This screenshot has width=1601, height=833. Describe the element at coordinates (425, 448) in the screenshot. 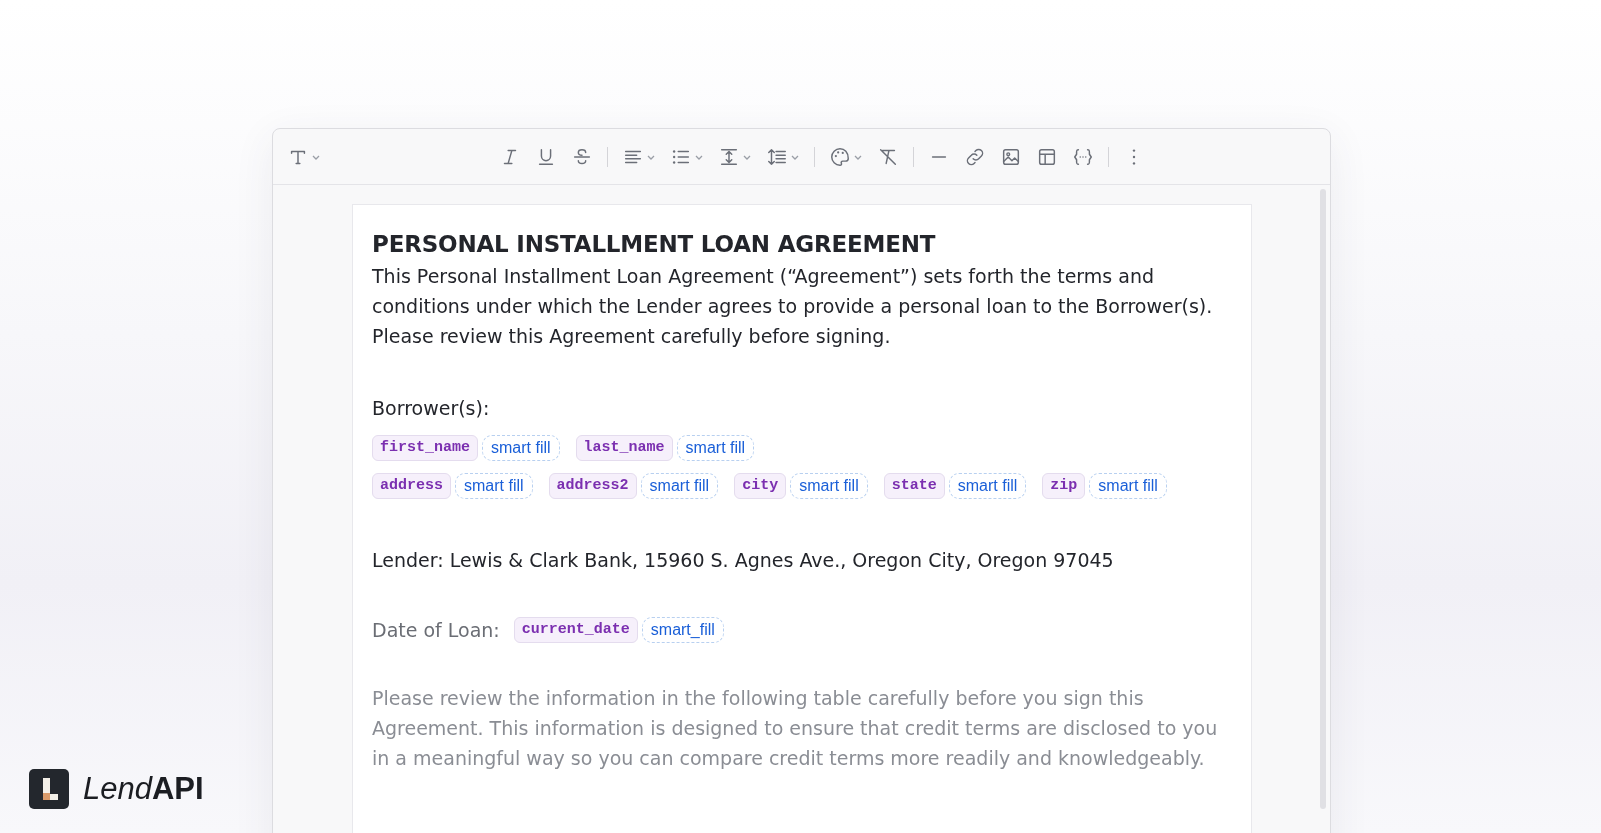

I see `variable-tag: first_name` at that location.